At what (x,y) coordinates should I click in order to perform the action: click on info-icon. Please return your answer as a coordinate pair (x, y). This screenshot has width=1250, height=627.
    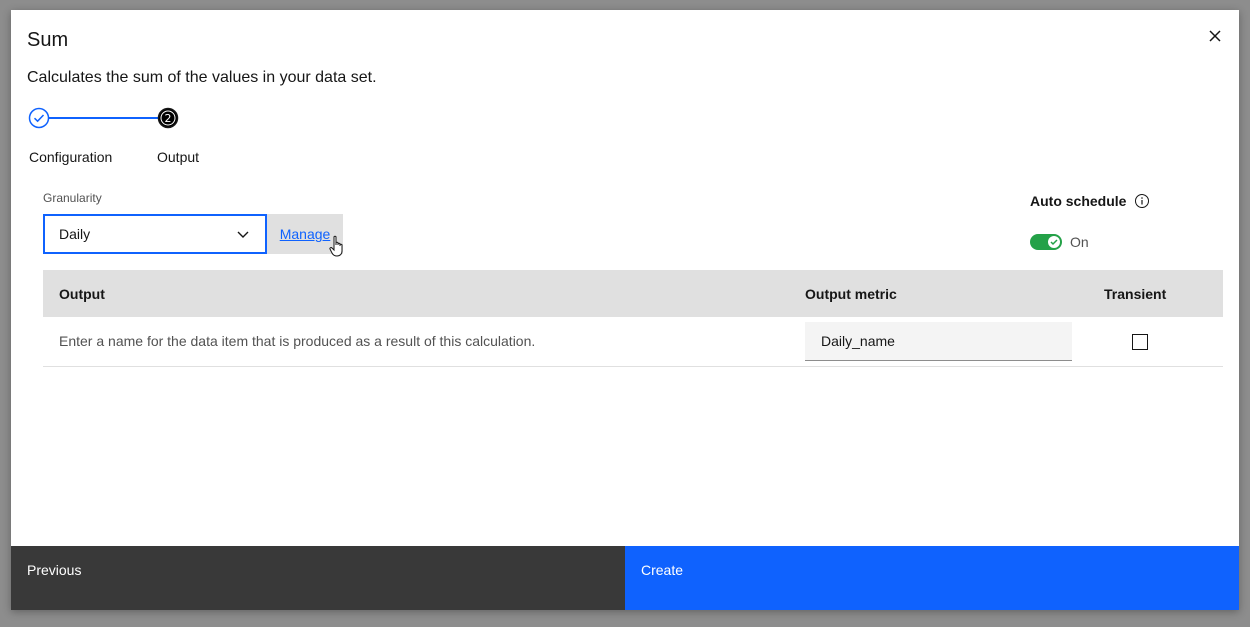
    Looking at the image, I should click on (1142, 201).